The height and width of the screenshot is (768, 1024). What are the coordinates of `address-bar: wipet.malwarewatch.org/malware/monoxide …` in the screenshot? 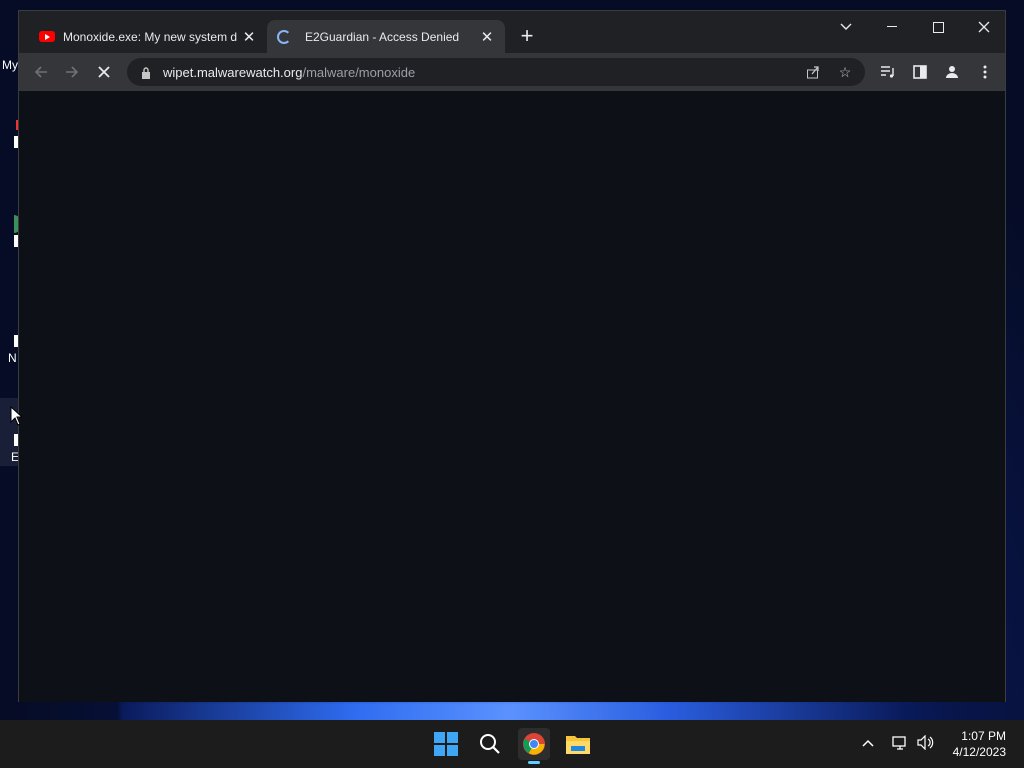 It's located at (496, 72).